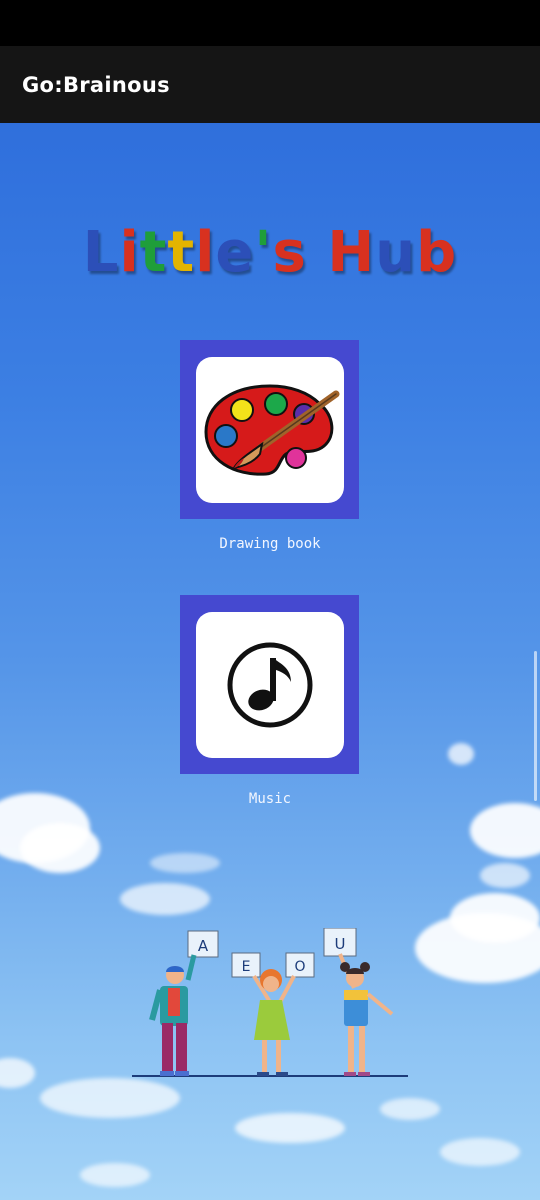 This screenshot has width=540, height=1200. I want to click on hub-title-letter: u, so click(396, 252).